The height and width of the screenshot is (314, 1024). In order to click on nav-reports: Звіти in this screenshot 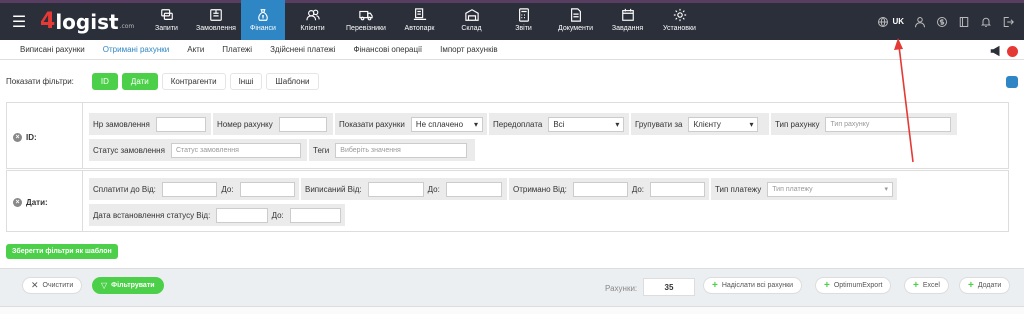, I will do `click(523, 20)`.